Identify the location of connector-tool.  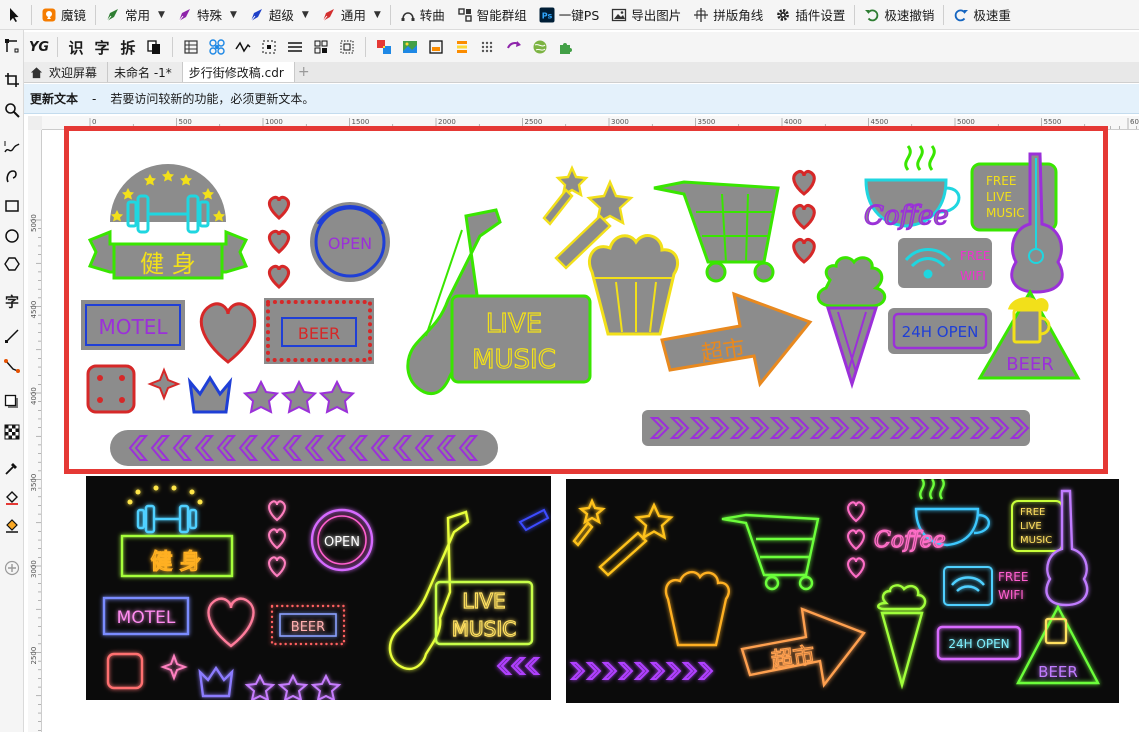
(12, 366).